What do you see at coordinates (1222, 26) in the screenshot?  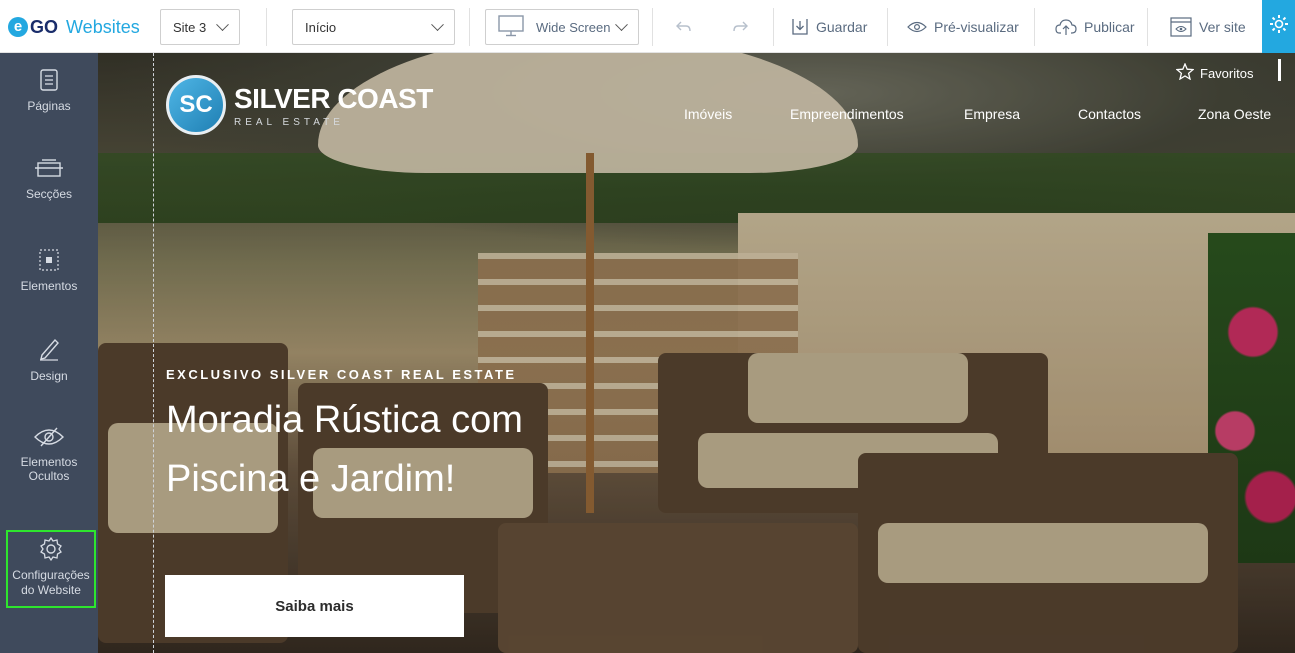 I see `view-site-label: Ver site` at bounding box center [1222, 26].